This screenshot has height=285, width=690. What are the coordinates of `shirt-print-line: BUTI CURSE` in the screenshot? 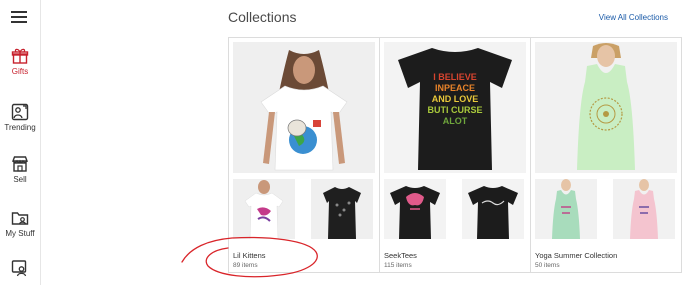 It's located at (454, 110).